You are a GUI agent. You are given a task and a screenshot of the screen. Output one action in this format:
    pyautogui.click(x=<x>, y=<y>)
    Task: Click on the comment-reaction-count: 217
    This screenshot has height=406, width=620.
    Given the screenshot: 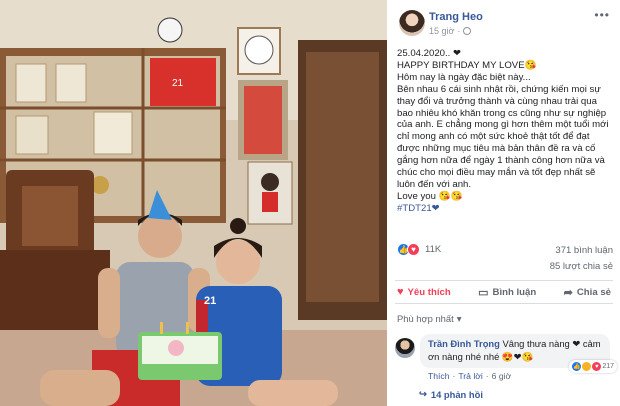 What is the action you would take?
    pyautogui.click(x=608, y=366)
    